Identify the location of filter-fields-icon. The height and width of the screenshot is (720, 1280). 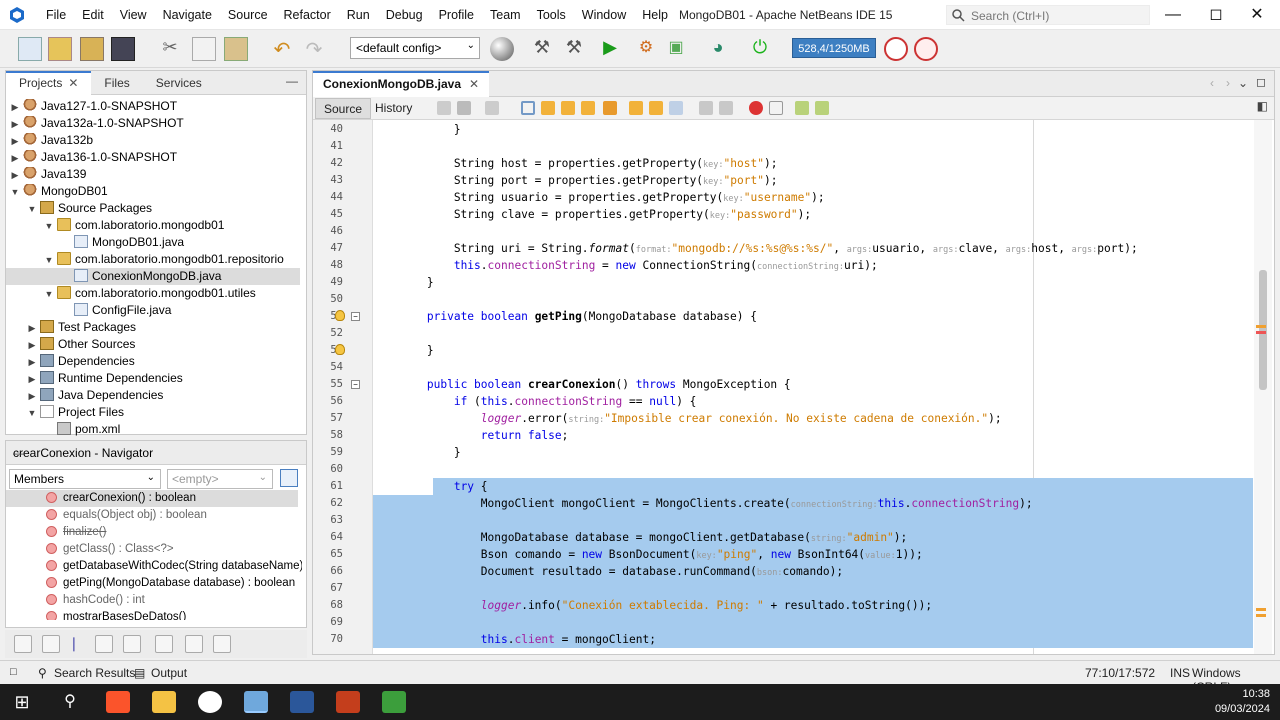
(23, 644).